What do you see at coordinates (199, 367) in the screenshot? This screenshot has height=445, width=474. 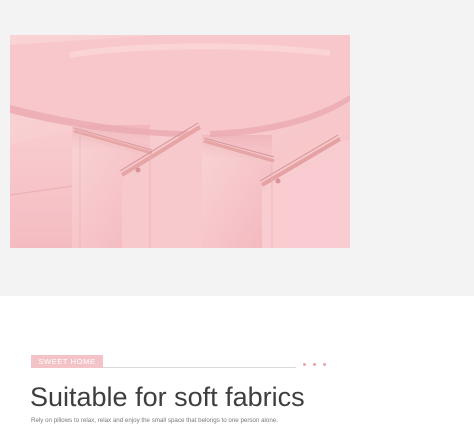 I see `section-divider` at bounding box center [199, 367].